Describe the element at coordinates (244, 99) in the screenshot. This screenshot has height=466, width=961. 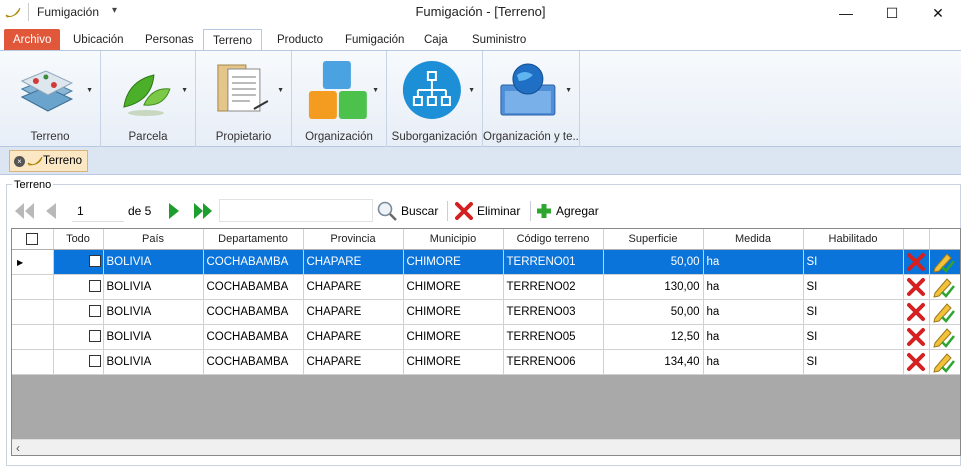
I see `ribbon-button-propietario: ▼ Propietario` at that location.